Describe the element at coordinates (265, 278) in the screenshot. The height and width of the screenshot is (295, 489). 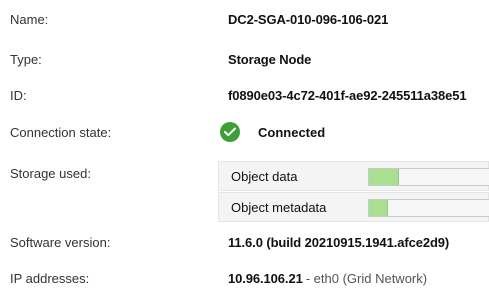
I see `ip-address: 10.96.106.21` at that location.